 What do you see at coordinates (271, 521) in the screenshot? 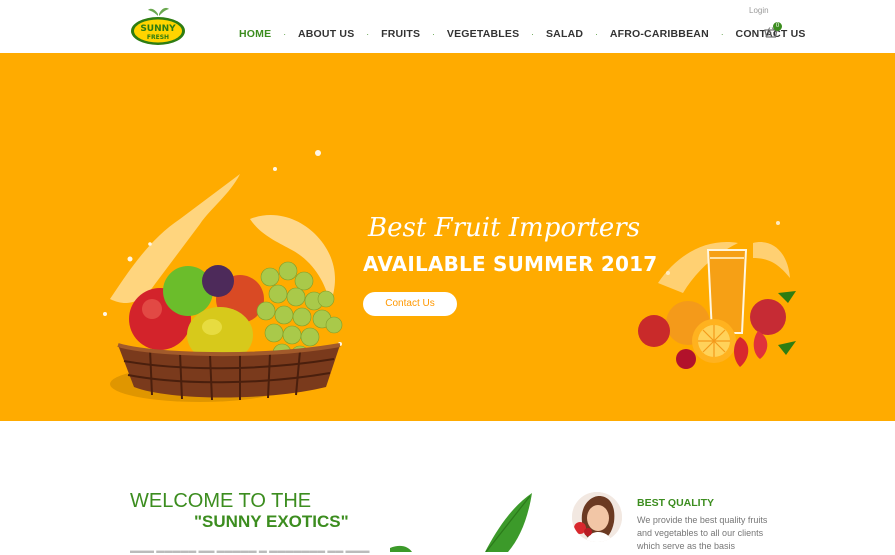
I see `welcome-title-line2: "SUNNY EXOTICS"` at bounding box center [271, 521].